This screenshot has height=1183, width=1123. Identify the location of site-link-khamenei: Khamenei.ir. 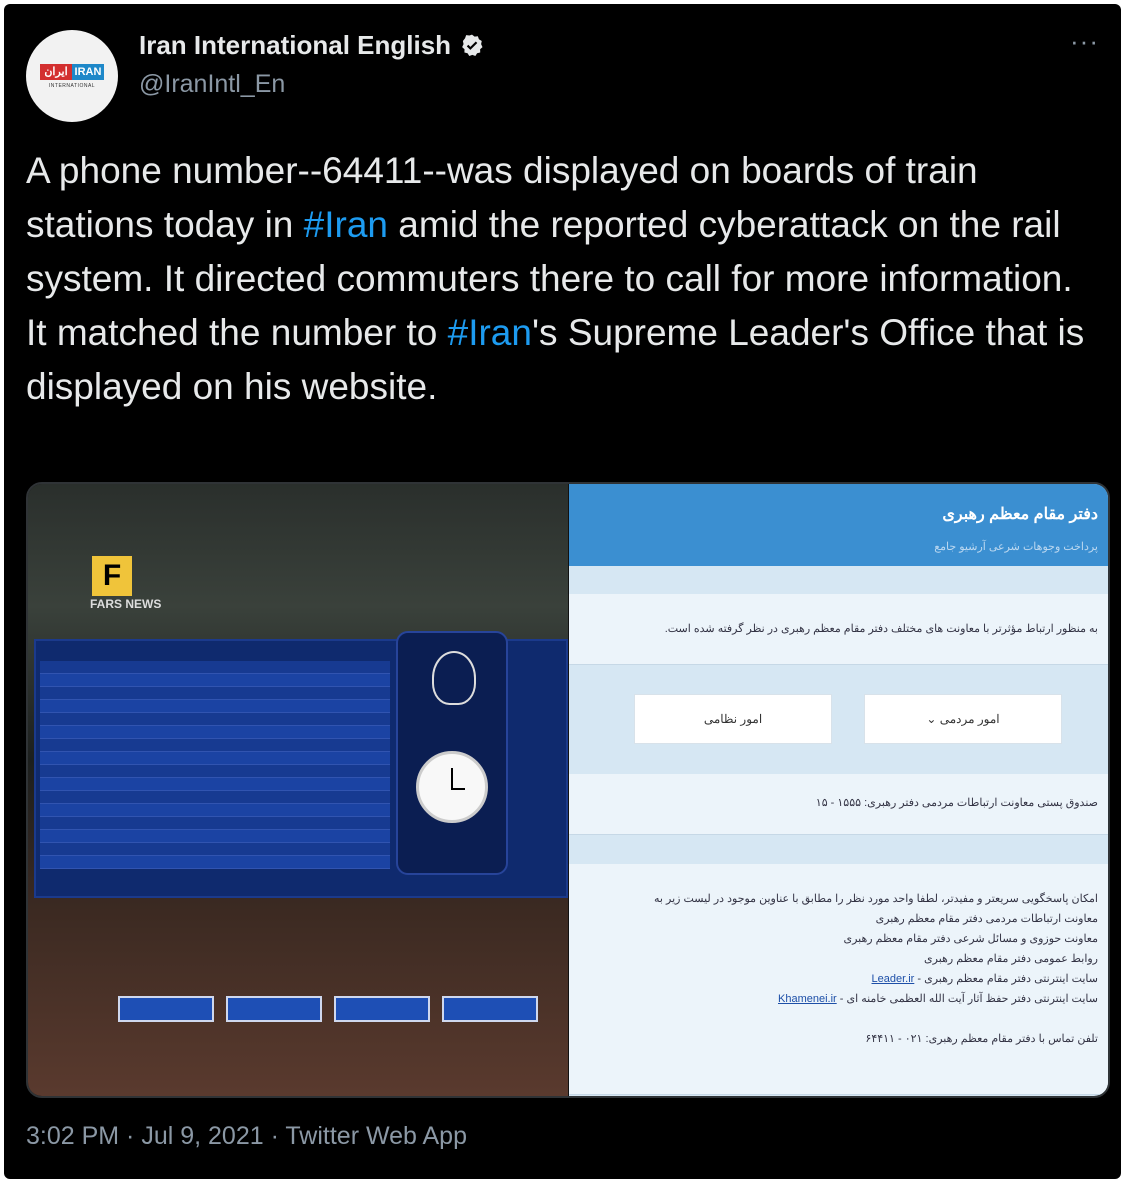
(807, 999).